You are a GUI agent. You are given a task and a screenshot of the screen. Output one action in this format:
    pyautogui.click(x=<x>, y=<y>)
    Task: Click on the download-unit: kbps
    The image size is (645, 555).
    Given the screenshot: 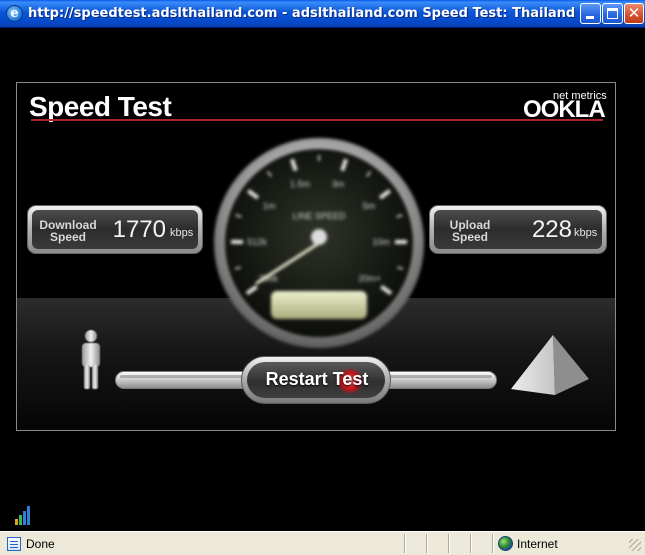 What is the action you would take?
    pyautogui.click(x=182, y=233)
    